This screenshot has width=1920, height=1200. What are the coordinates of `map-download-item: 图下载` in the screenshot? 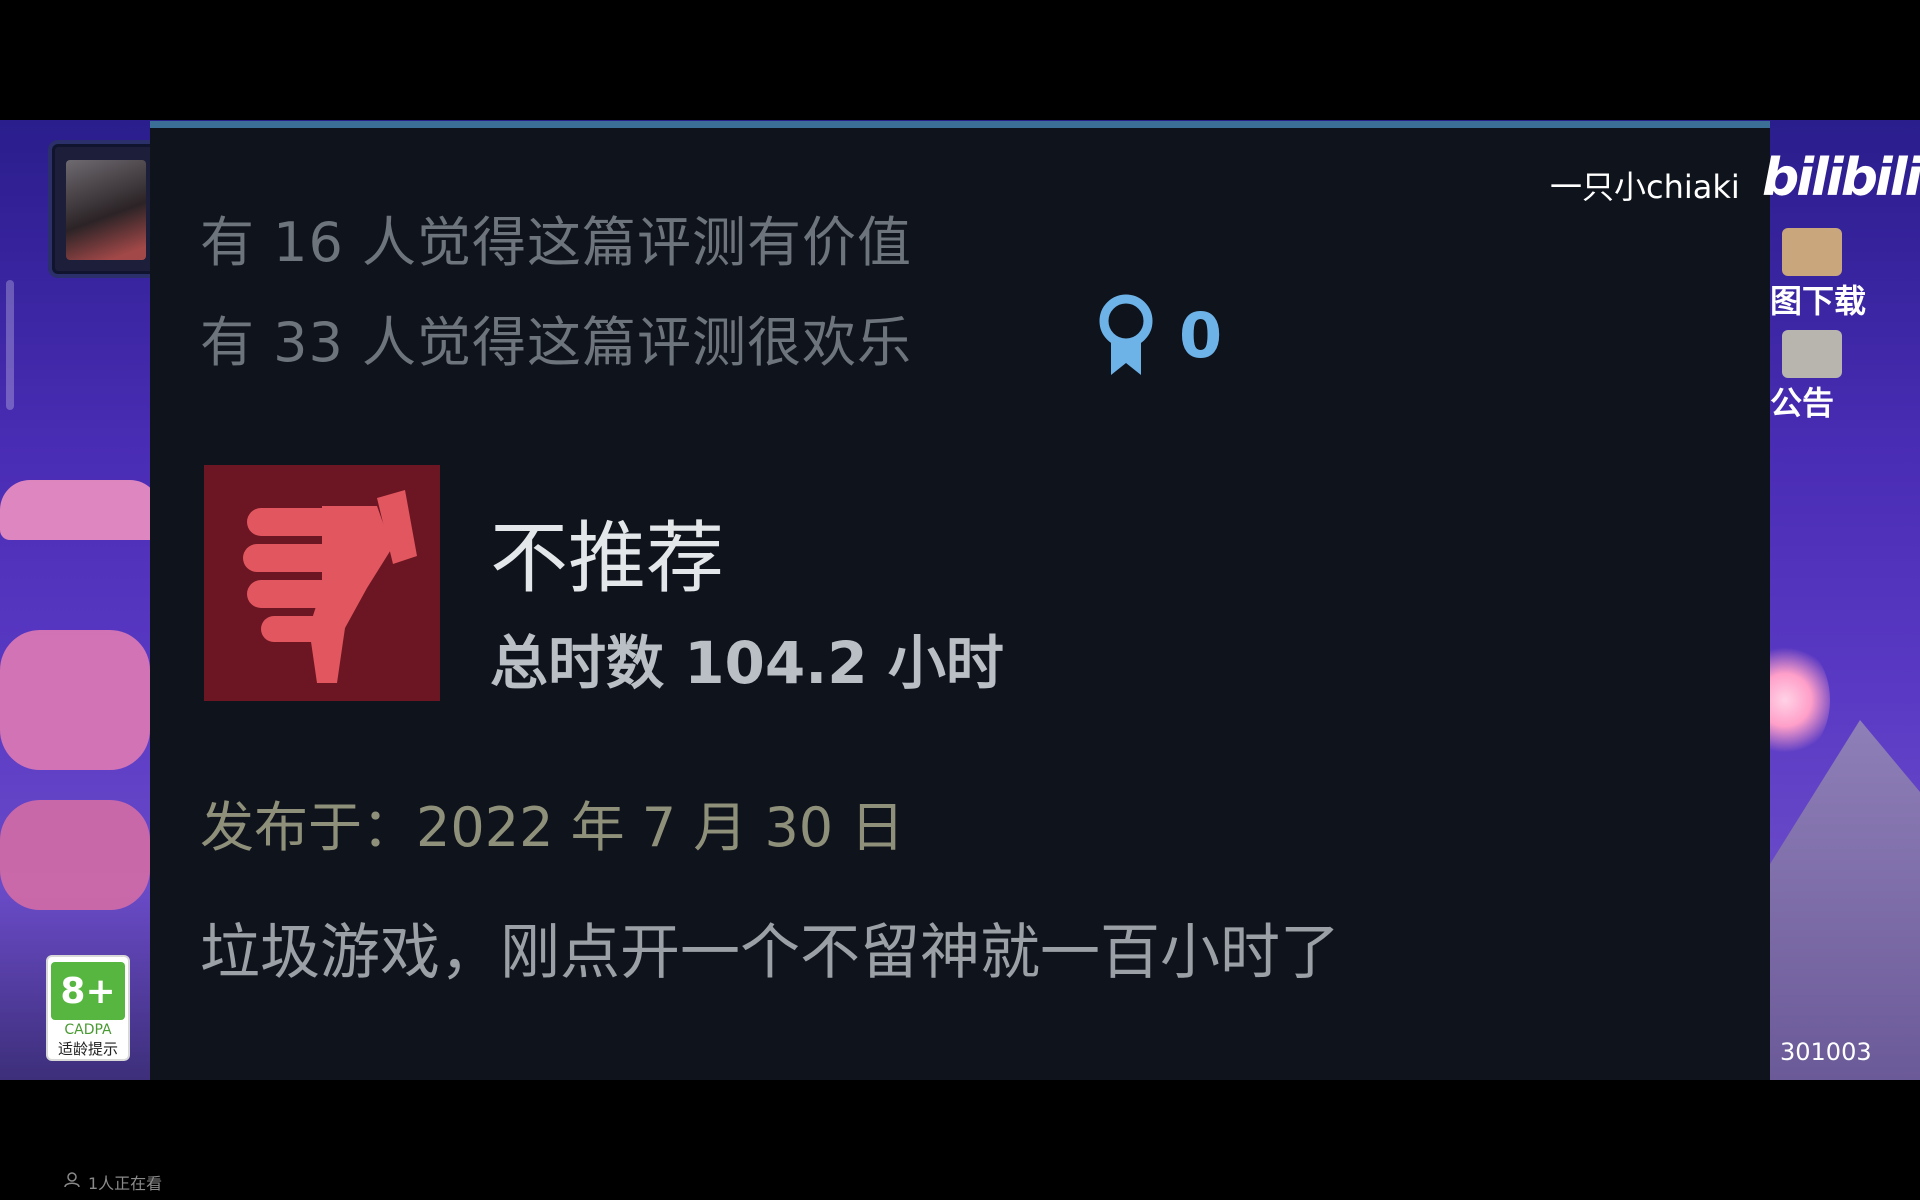 It's located at (1818, 275).